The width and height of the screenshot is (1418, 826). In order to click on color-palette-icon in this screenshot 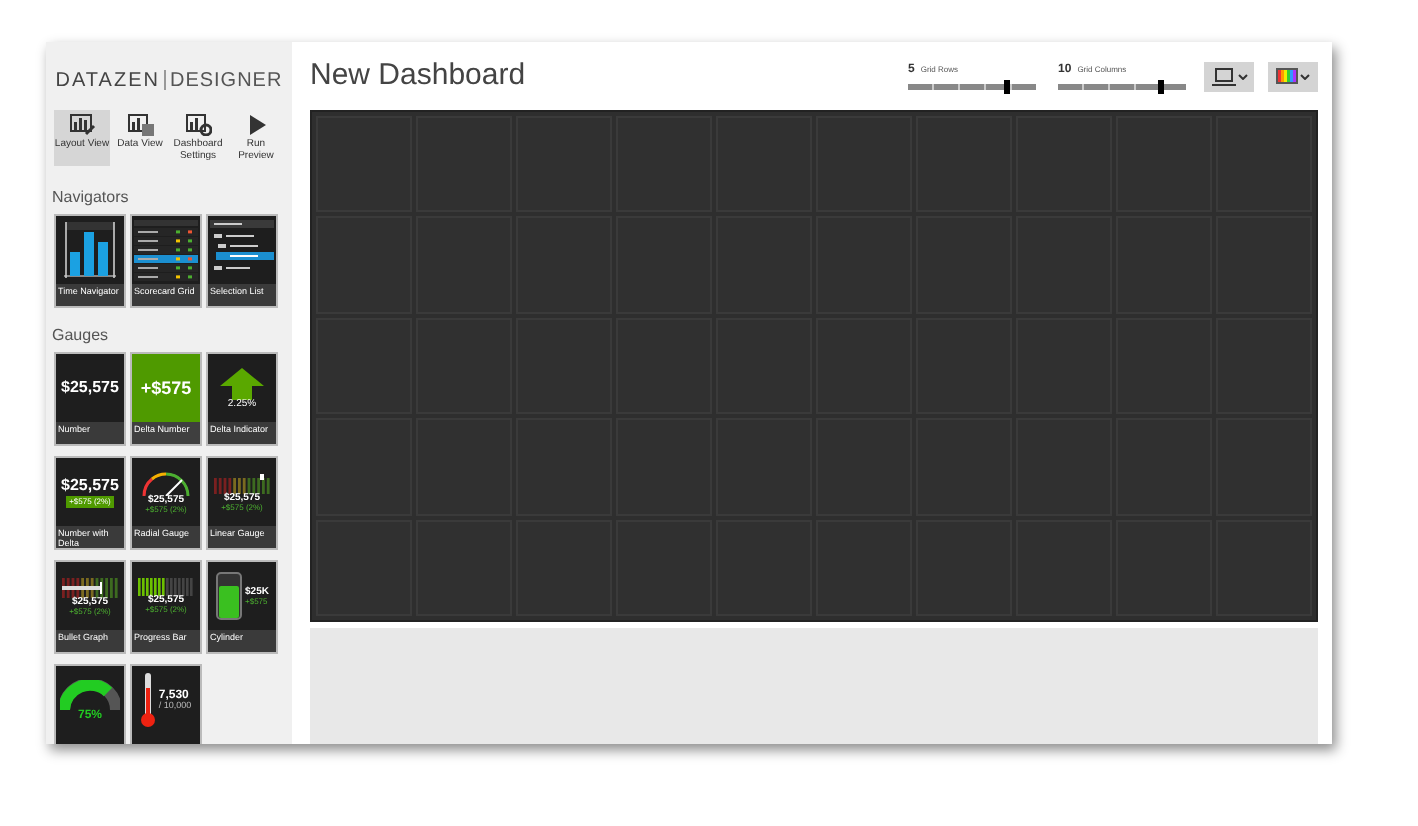, I will do `click(1287, 76)`.